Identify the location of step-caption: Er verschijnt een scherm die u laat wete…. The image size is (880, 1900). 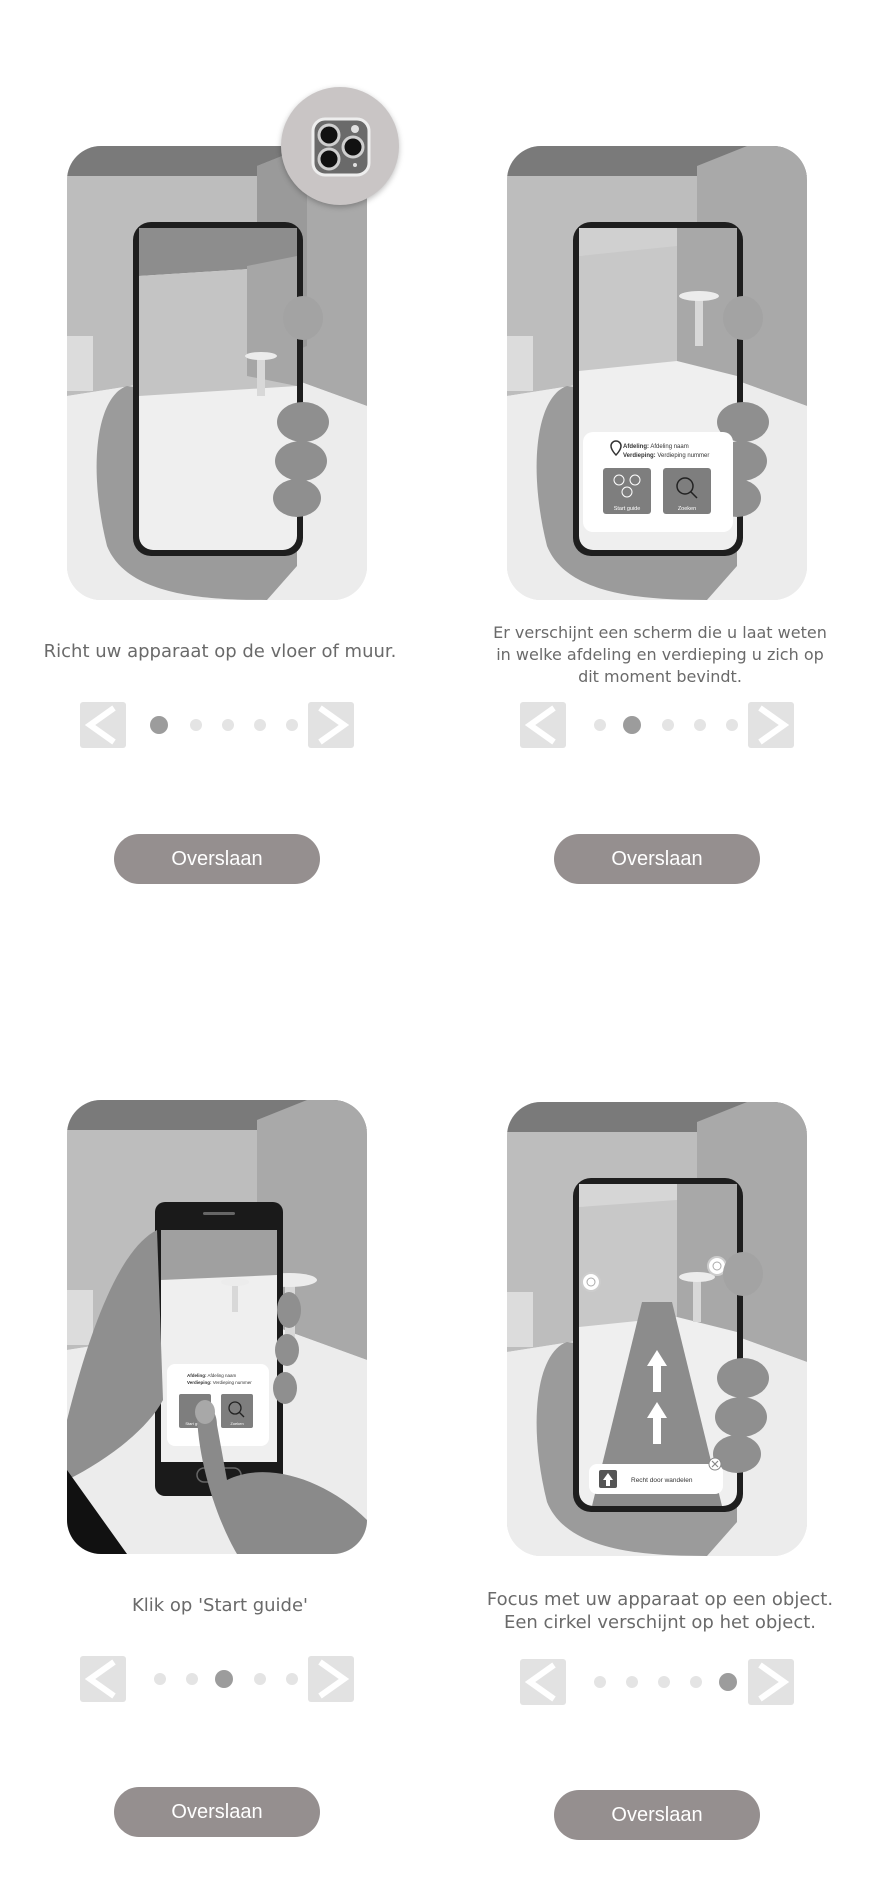
(660, 654).